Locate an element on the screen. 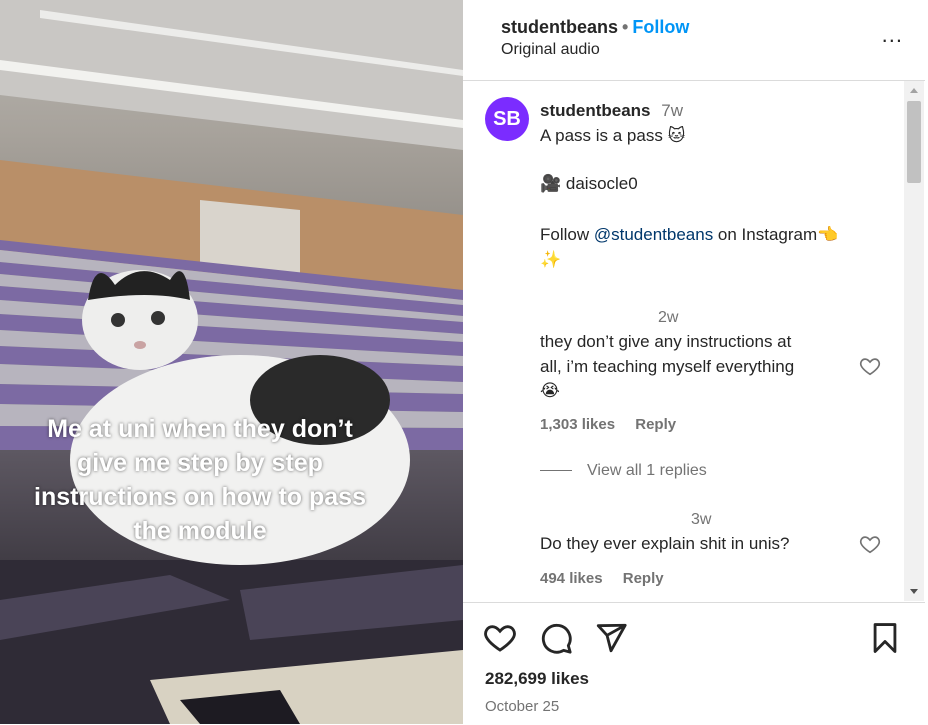 Image resolution: width=928 pixels, height=725 pixels. scroll-up-arrow-icon is located at coordinates (914, 90).